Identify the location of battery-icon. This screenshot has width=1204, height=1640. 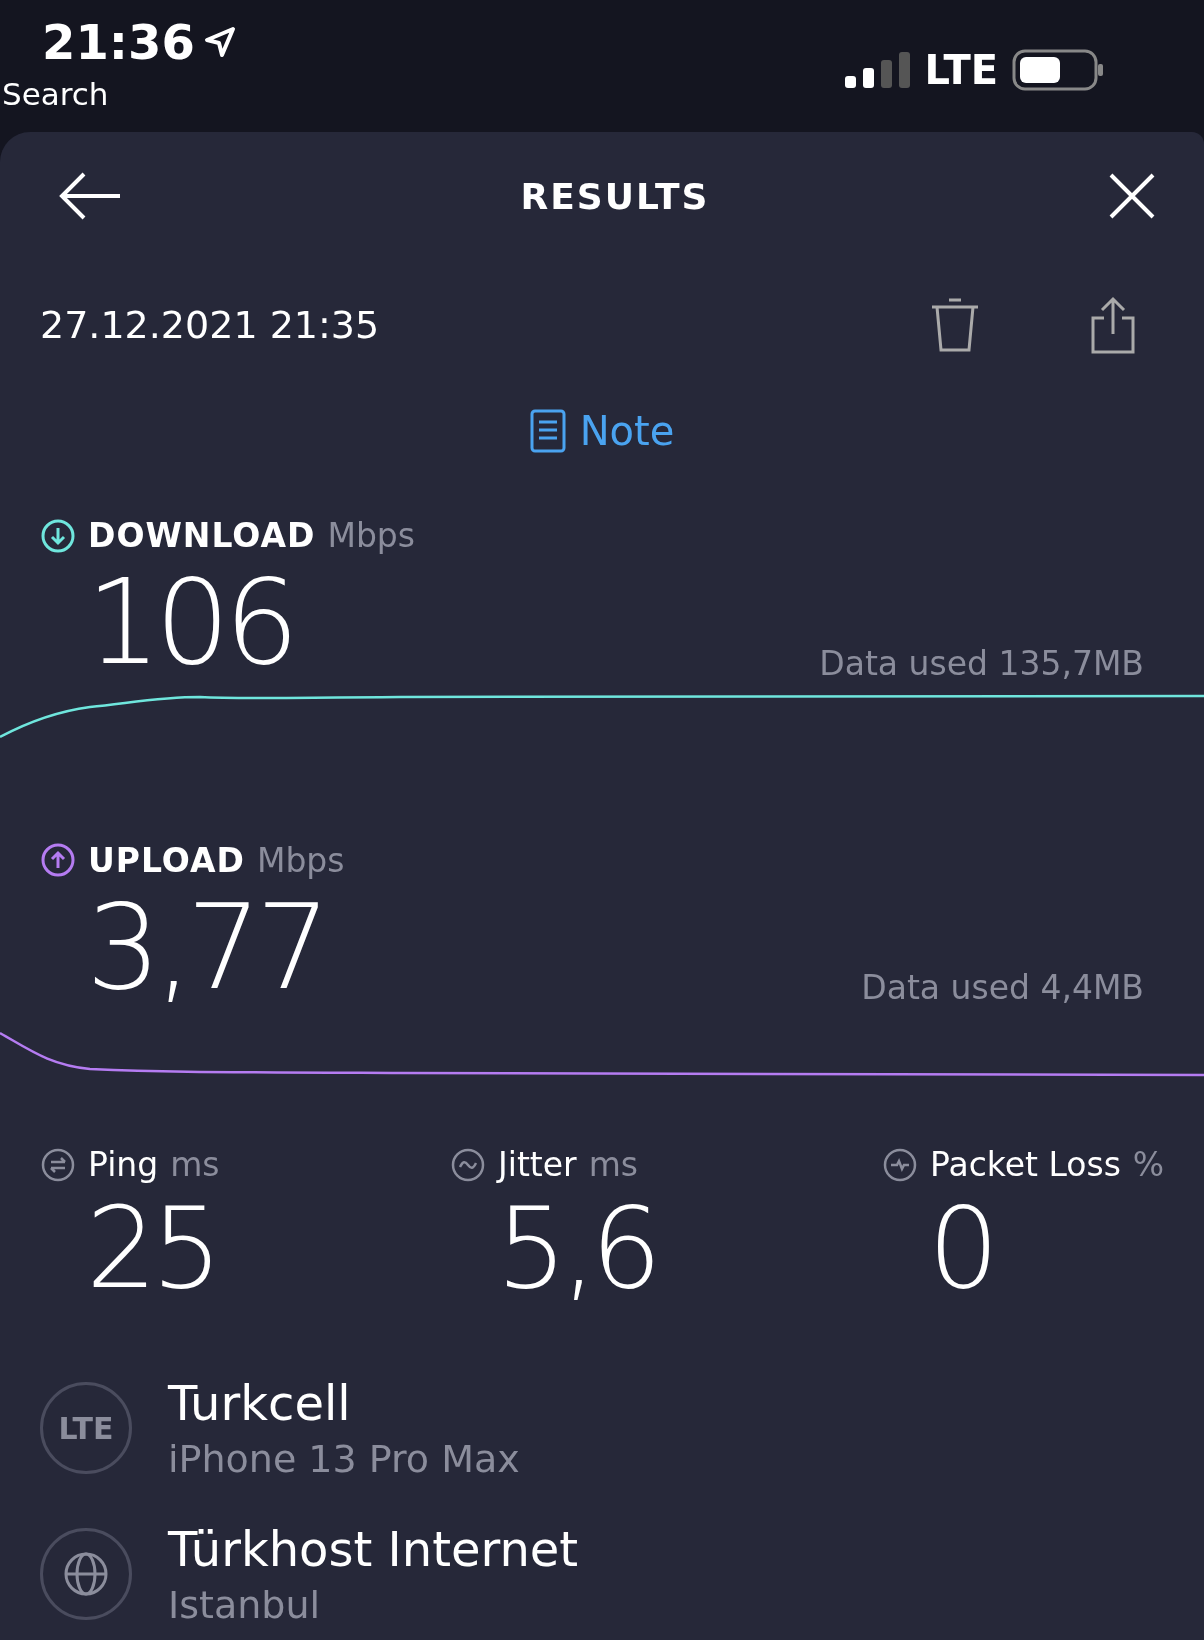
(1058, 70).